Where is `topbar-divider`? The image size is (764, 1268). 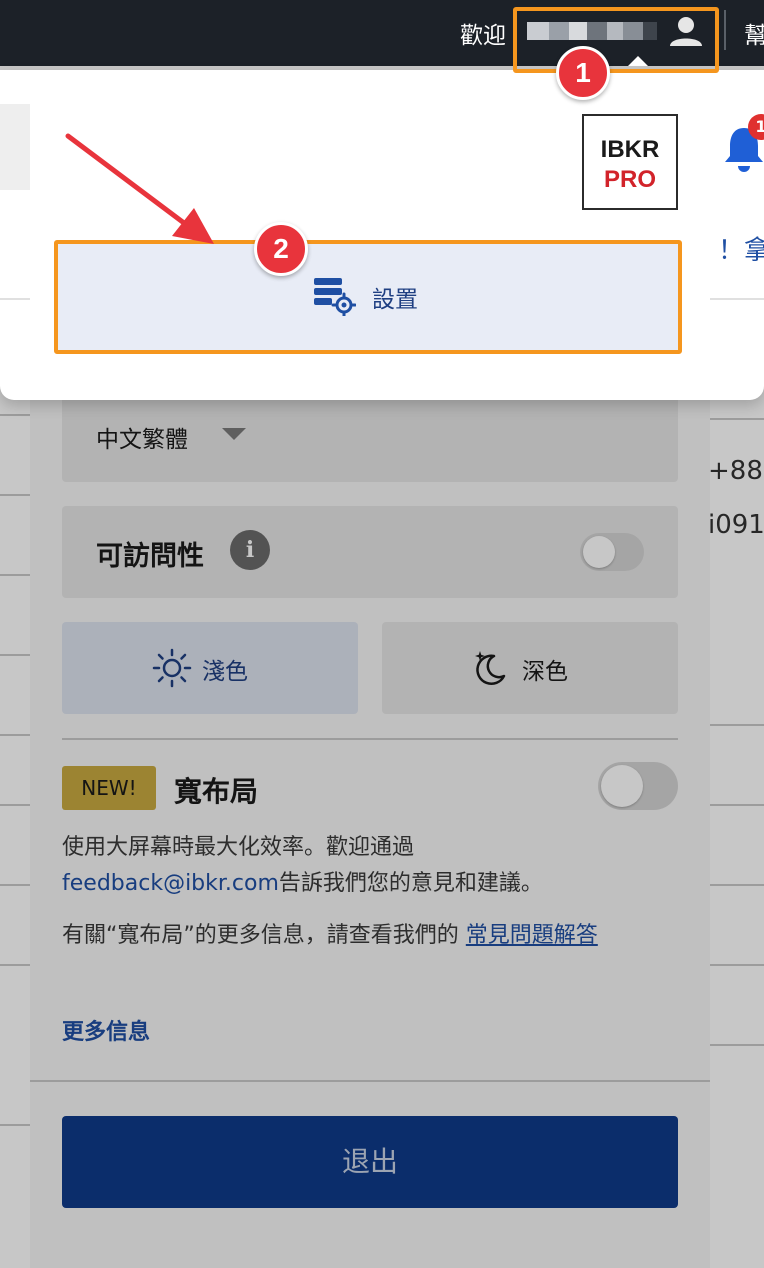
topbar-divider is located at coordinates (725, 30).